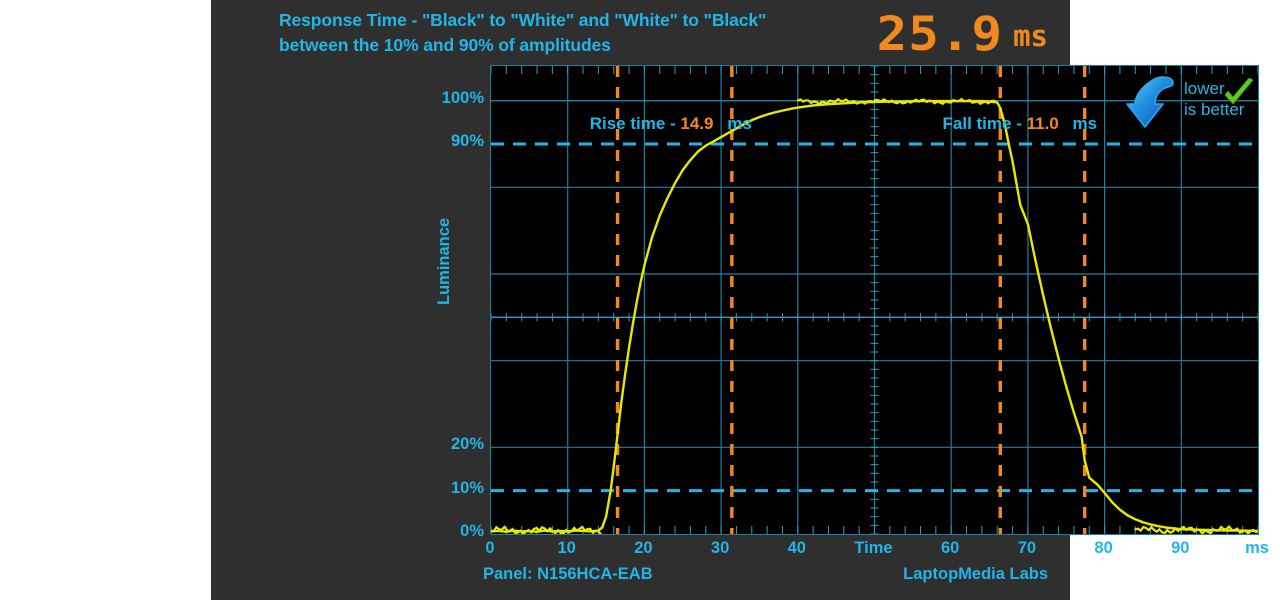 The height and width of the screenshot is (600, 1280). Describe the element at coordinates (632, 123) in the screenshot. I see `rise-time-label: Rise time -` at that location.